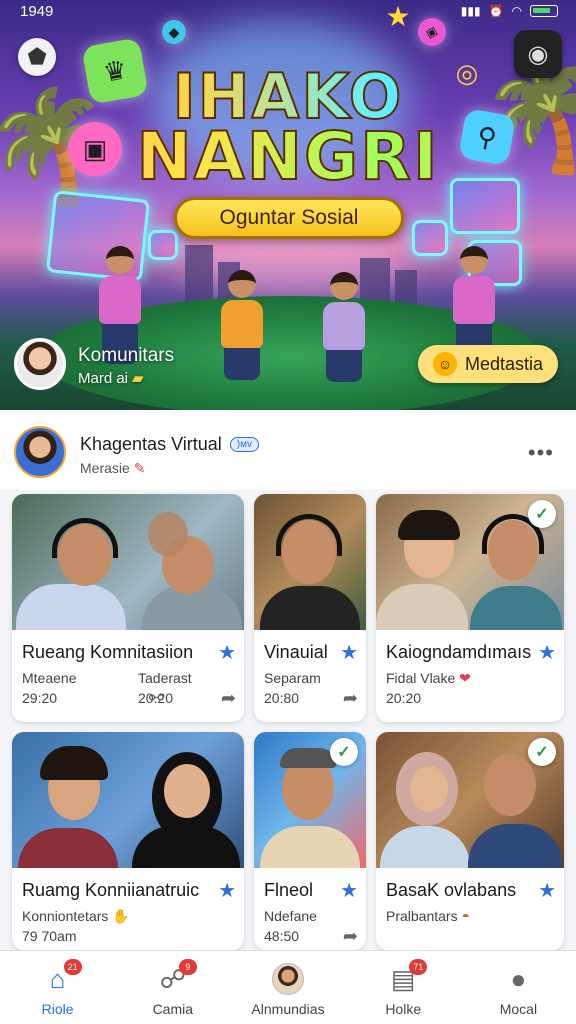  What do you see at coordinates (496, 11) in the screenshot?
I see `alarm-icon: ⏰` at bounding box center [496, 11].